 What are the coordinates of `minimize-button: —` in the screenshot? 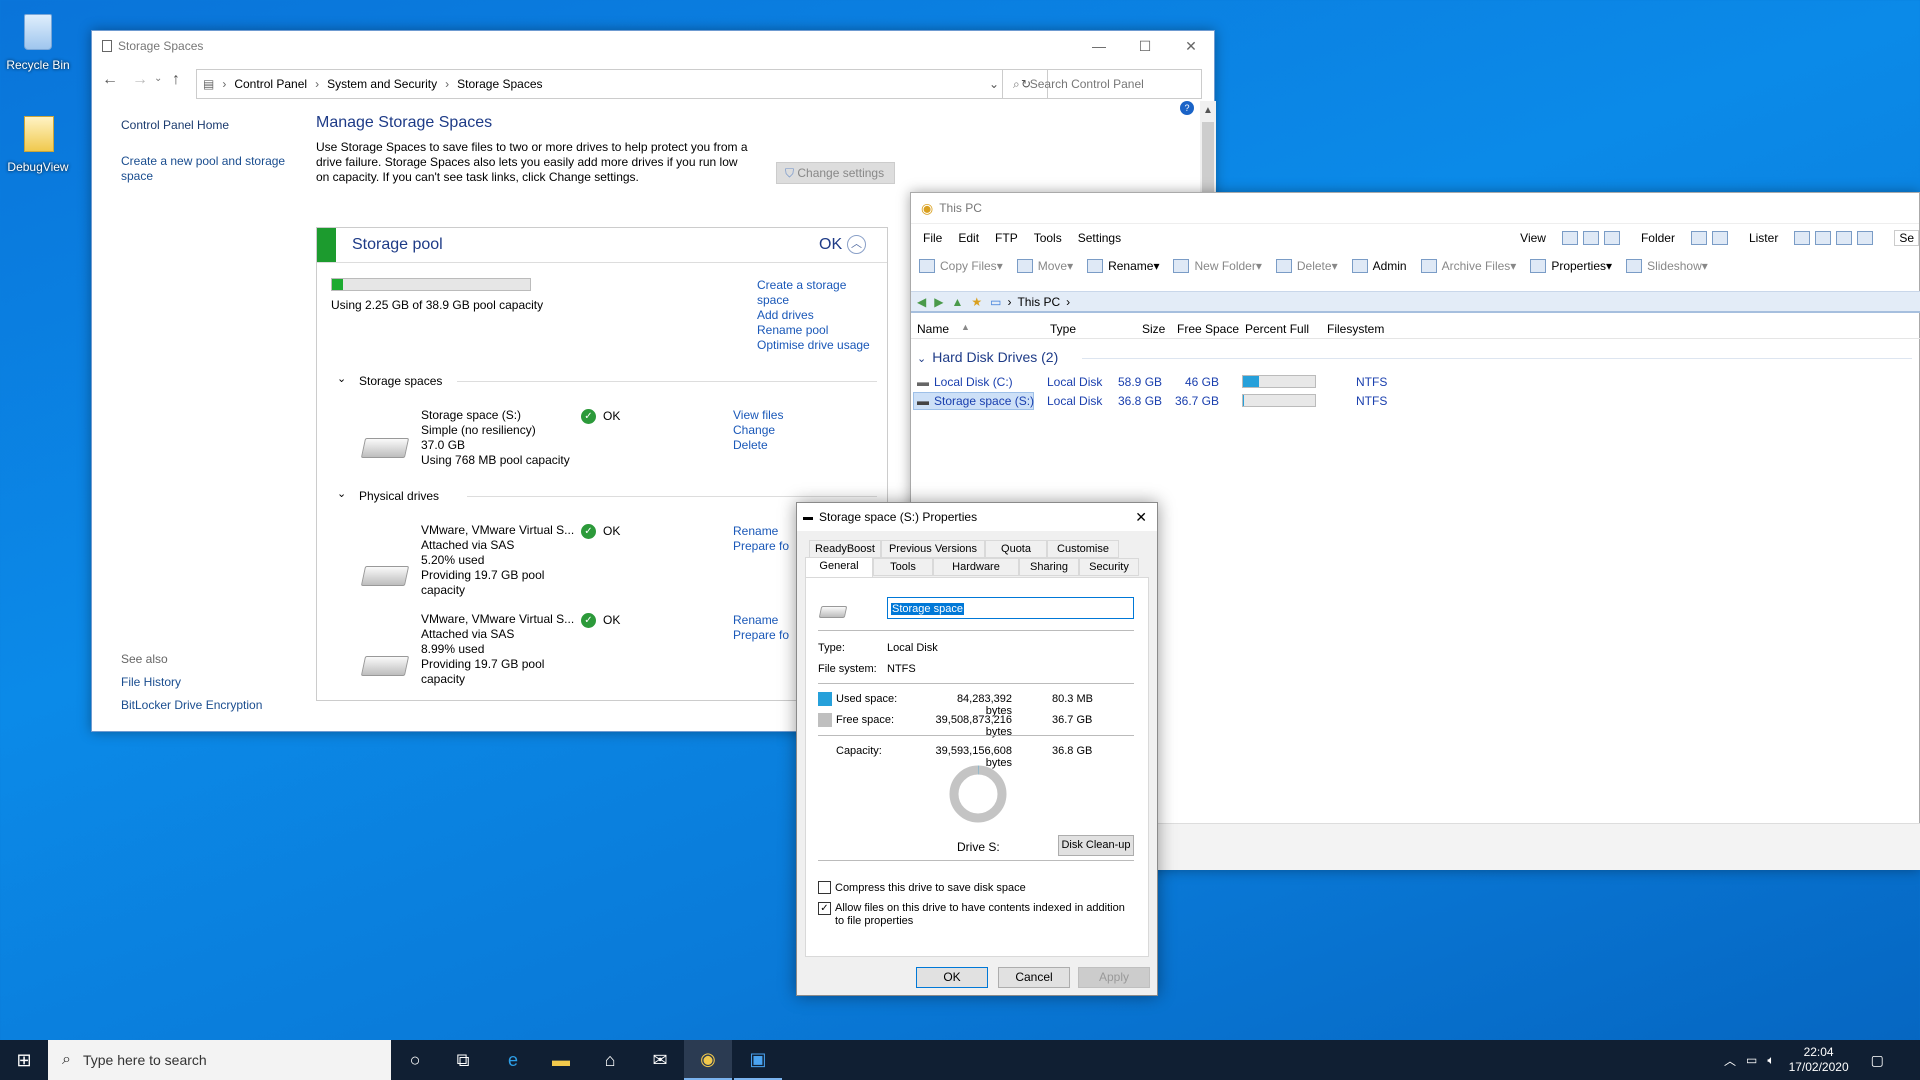 It's located at (1099, 46).